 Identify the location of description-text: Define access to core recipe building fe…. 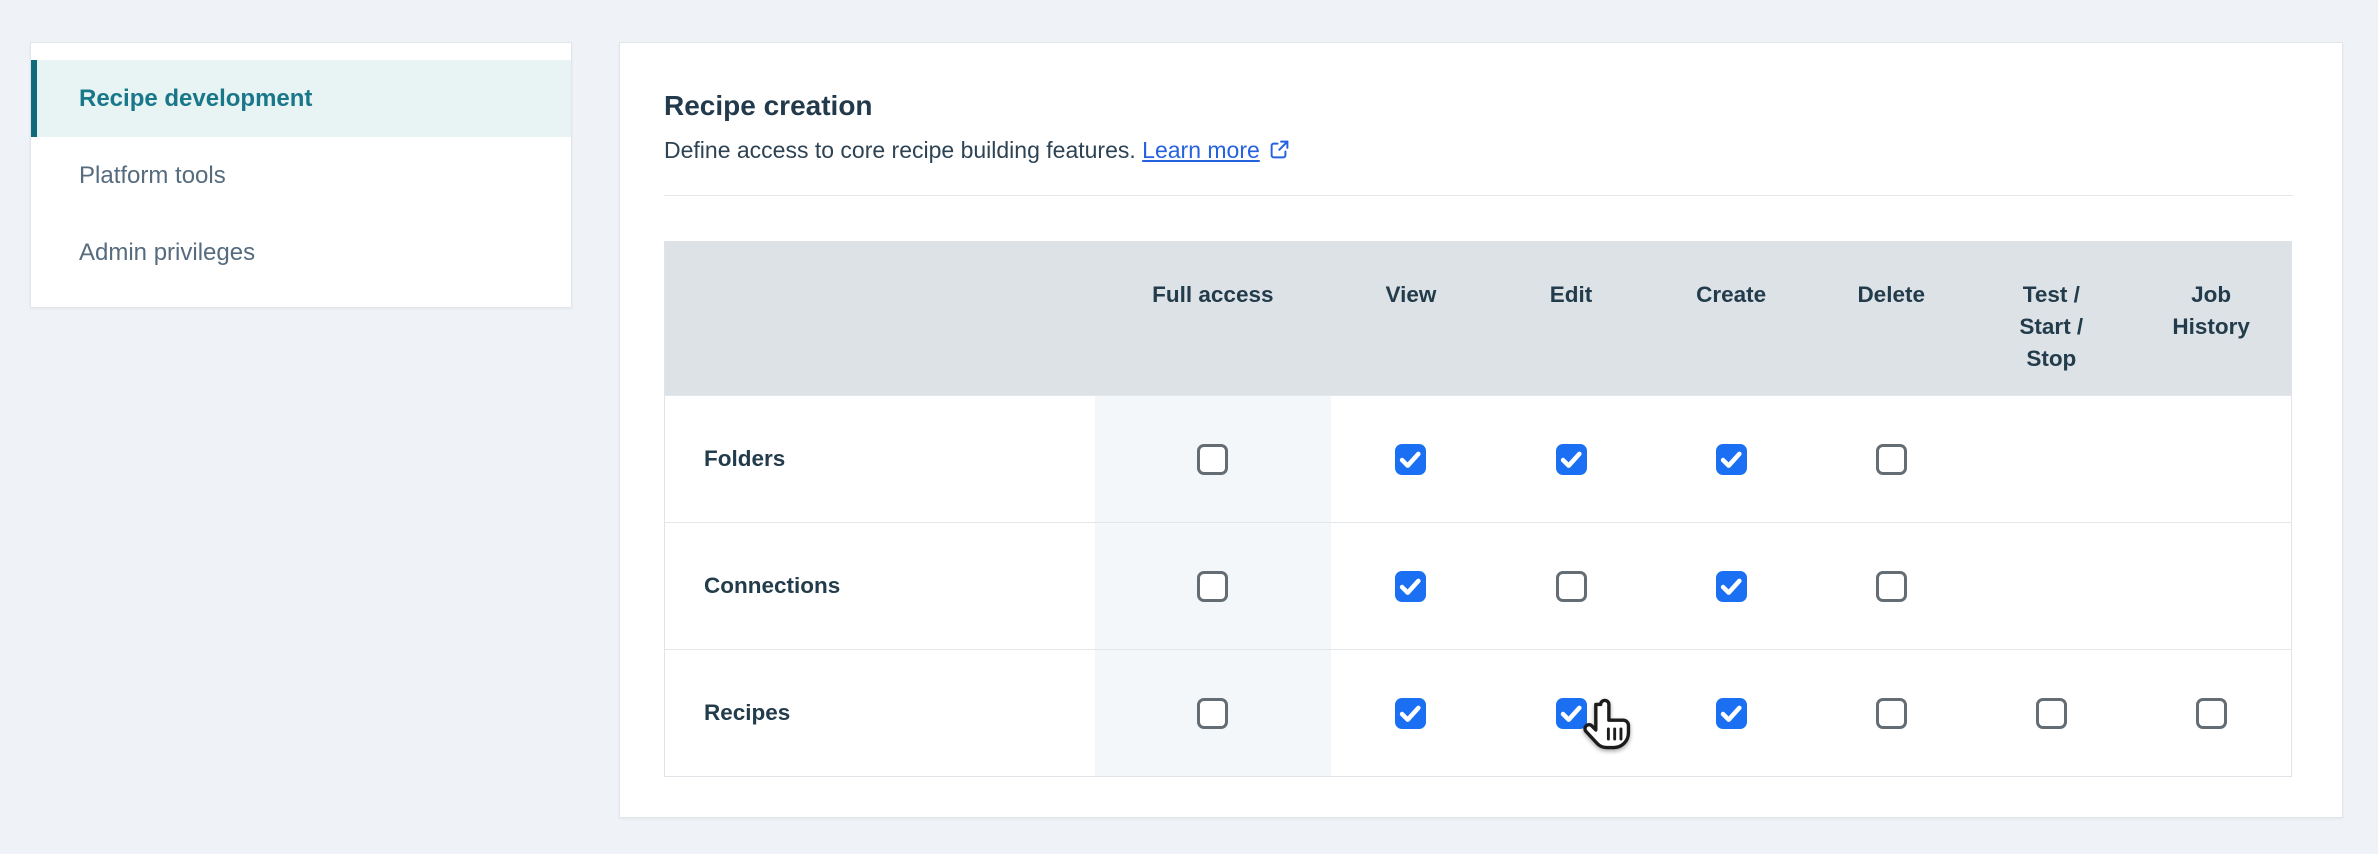
(900, 150).